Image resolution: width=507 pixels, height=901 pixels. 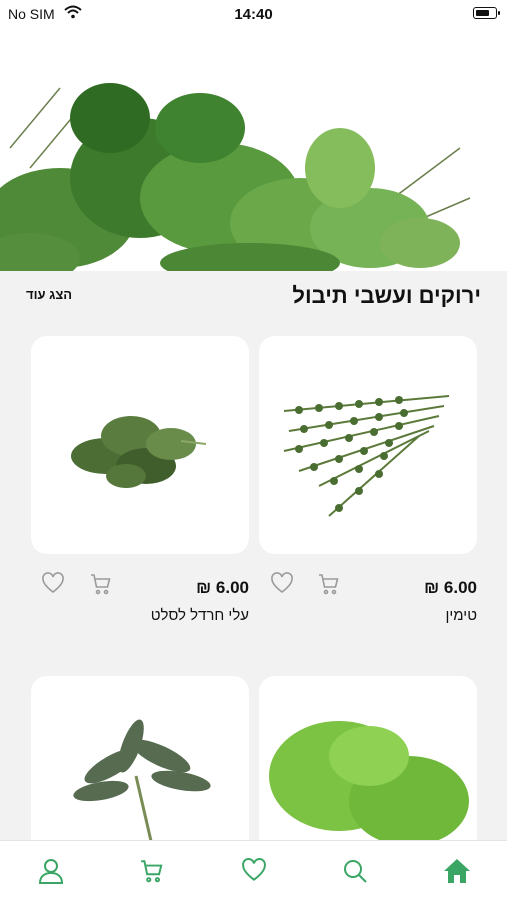 What do you see at coordinates (461, 615) in the screenshot?
I see `product-name: טימין` at bounding box center [461, 615].